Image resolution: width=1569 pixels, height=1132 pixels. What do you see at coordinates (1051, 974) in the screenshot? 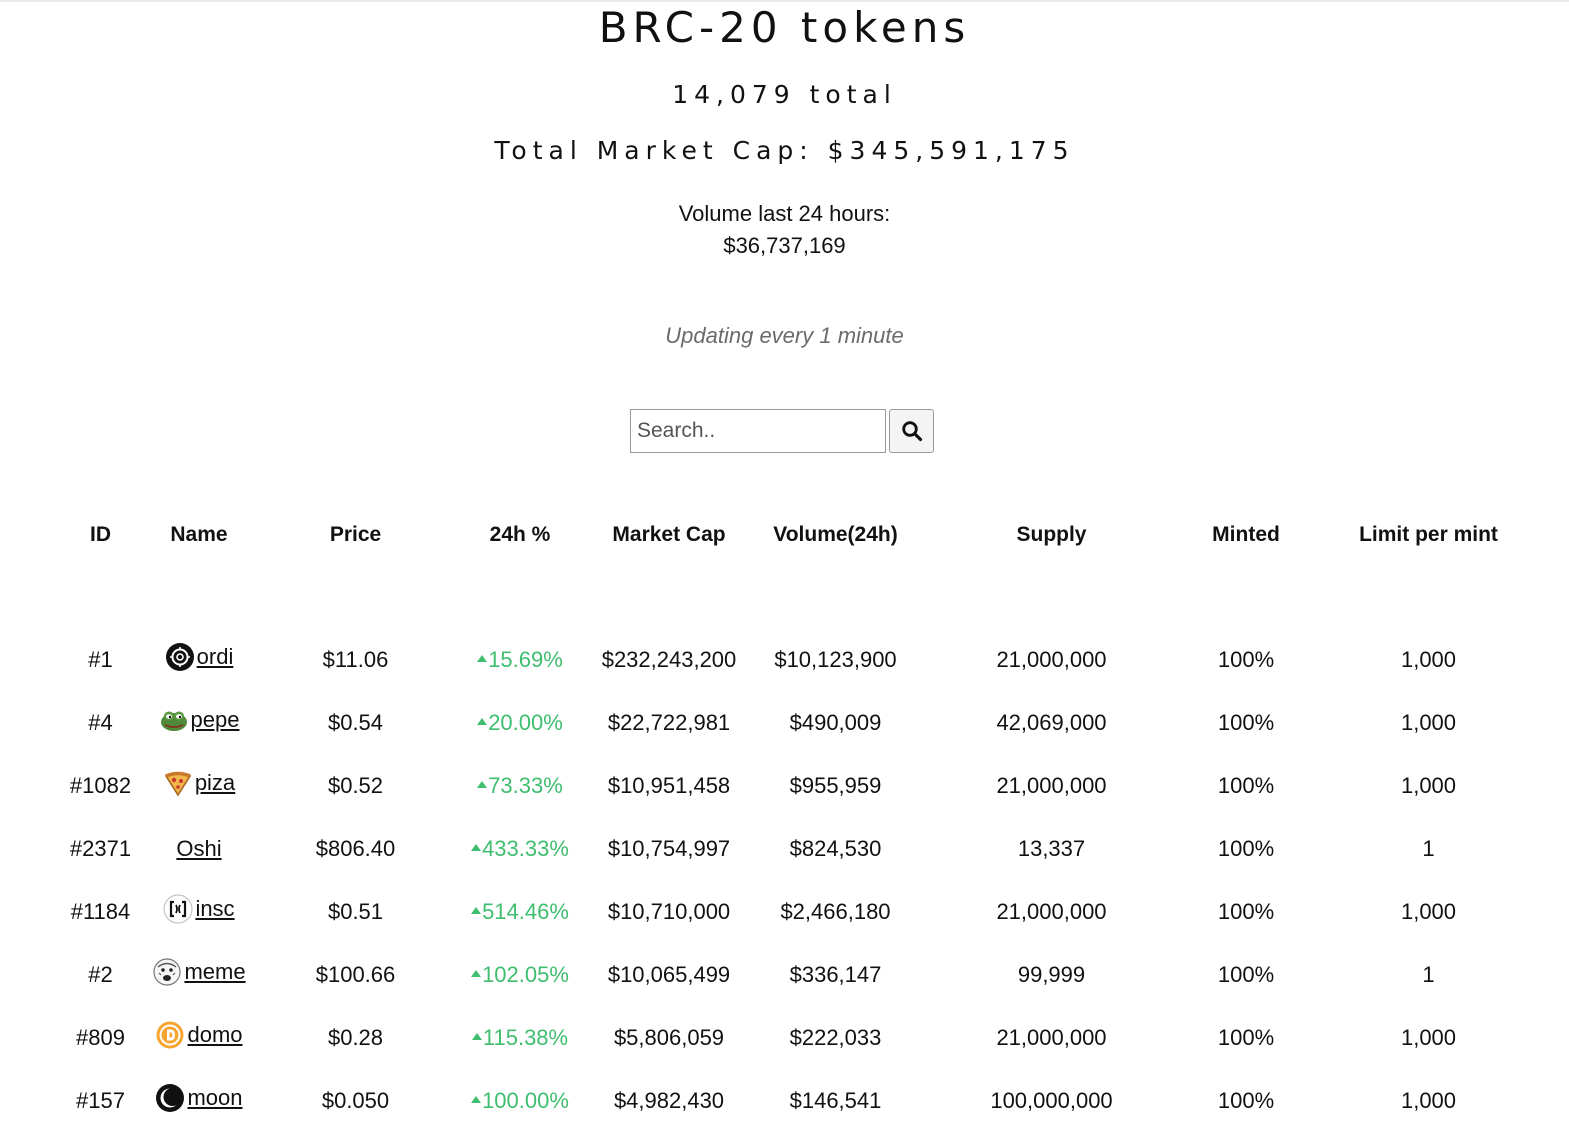
I see `token-supply: 99,999` at bounding box center [1051, 974].